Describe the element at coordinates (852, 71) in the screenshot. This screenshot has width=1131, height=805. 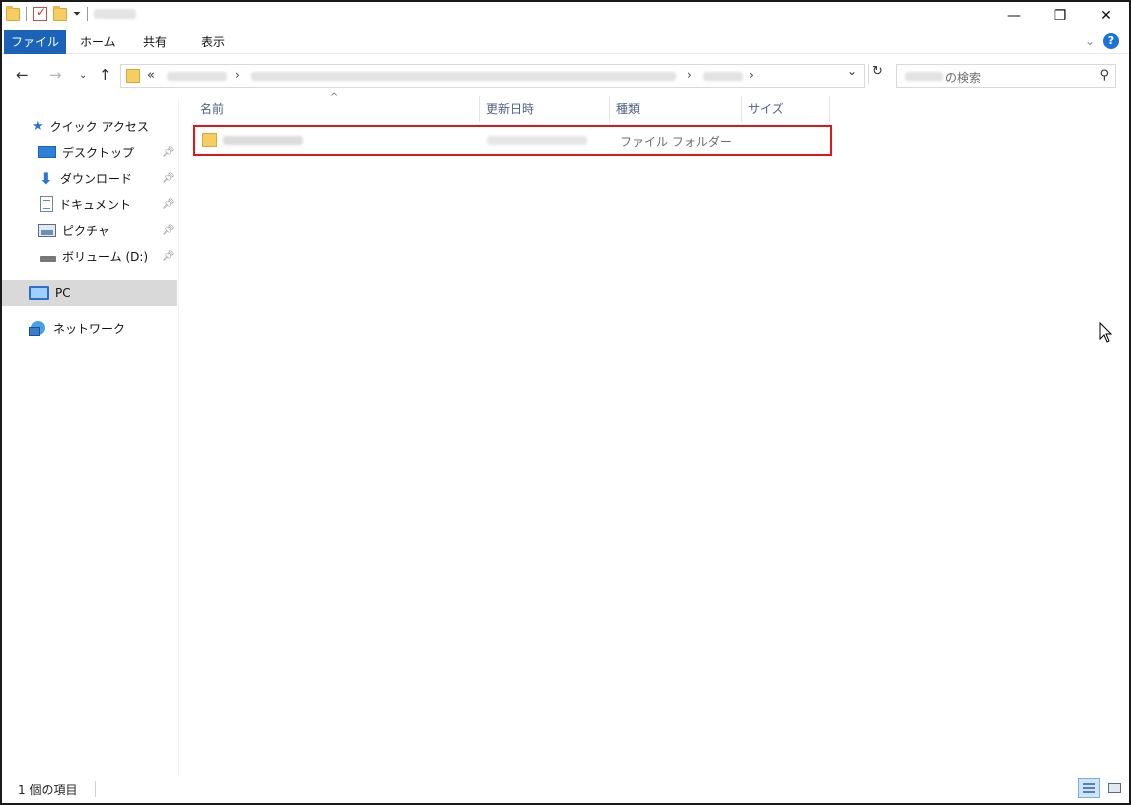
I see `address-dropdown-icon: ⌄` at that location.